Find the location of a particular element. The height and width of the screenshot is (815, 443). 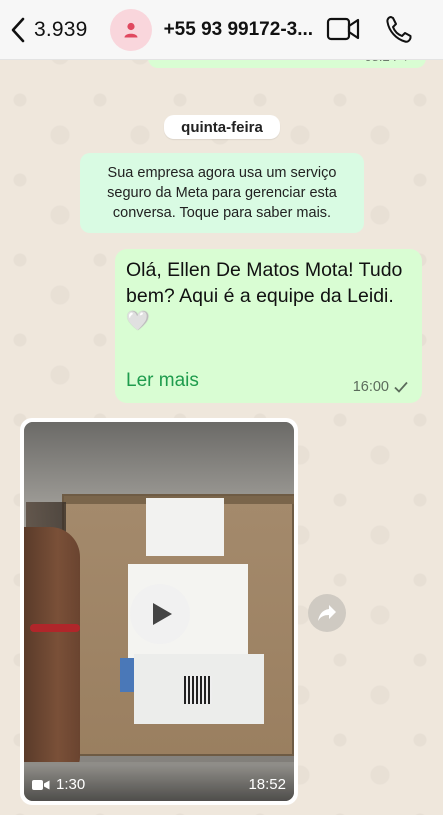

forward-icon is located at coordinates (327, 613).